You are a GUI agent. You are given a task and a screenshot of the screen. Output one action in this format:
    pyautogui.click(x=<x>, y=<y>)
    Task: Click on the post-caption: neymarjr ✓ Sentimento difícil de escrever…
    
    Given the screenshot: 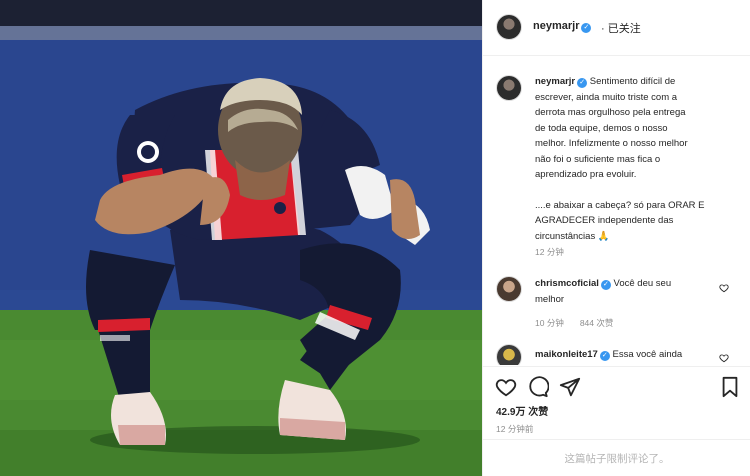 What is the action you would take?
    pyautogui.click(x=635, y=159)
    